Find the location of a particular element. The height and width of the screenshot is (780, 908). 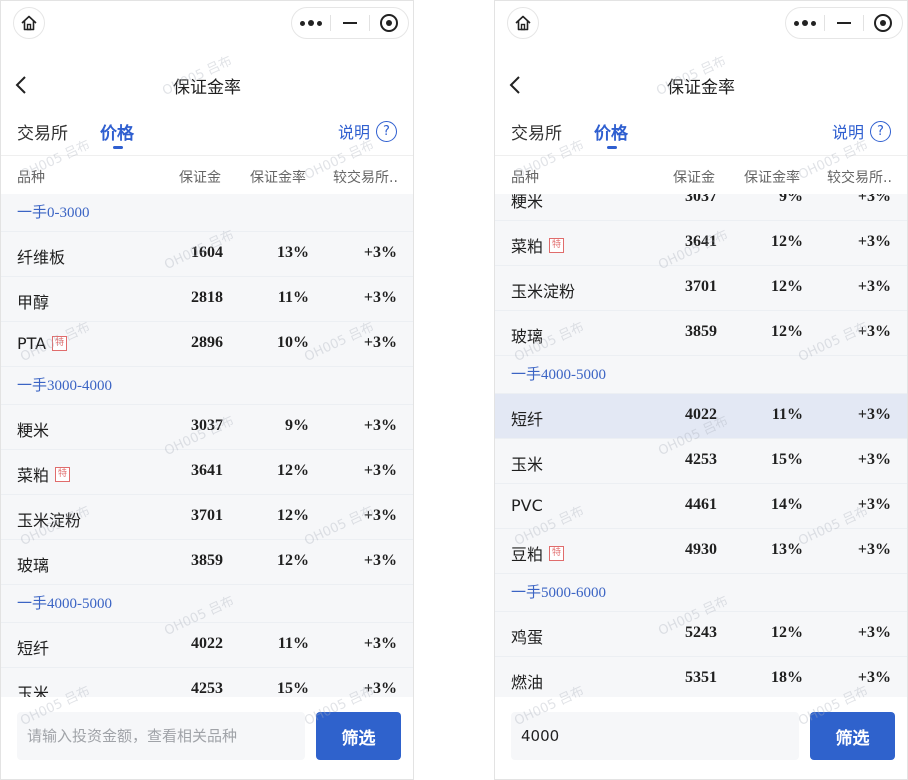

product-name: 粳米 is located at coordinates (33, 430).